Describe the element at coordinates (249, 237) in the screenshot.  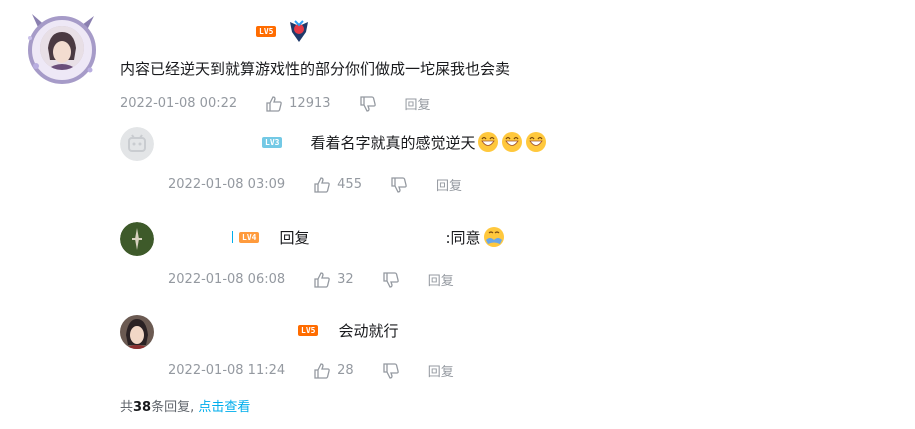
I see `level-badge: LV4` at that location.